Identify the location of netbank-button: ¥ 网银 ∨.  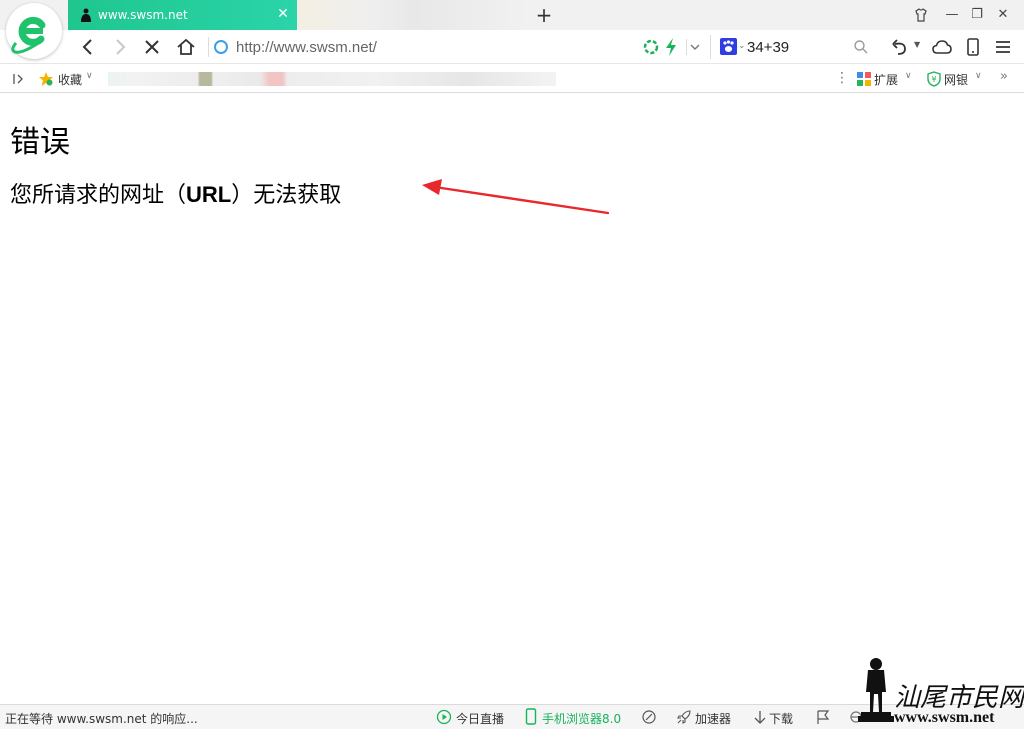
(956, 79).